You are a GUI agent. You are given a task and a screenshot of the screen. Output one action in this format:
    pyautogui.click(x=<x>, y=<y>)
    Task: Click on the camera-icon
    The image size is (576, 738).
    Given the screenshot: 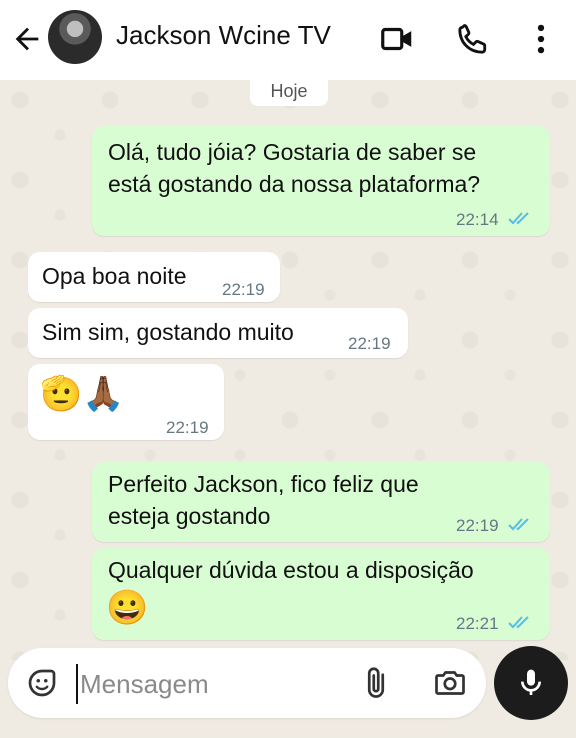 What is the action you would take?
    pyautogui.click(x=450, y=683)
    